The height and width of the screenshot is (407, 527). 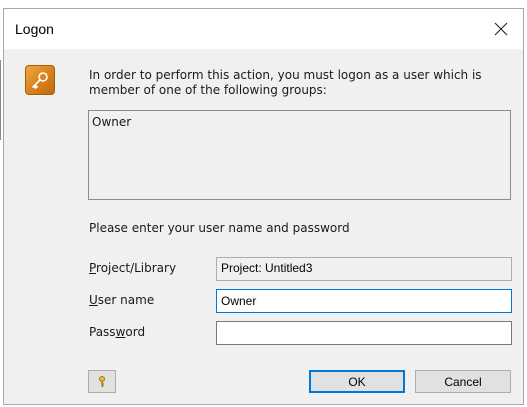 What do you see at coordinates (117, 332) in the screenshot?
I see `password-label: Password` at bounding box center [117, 332].